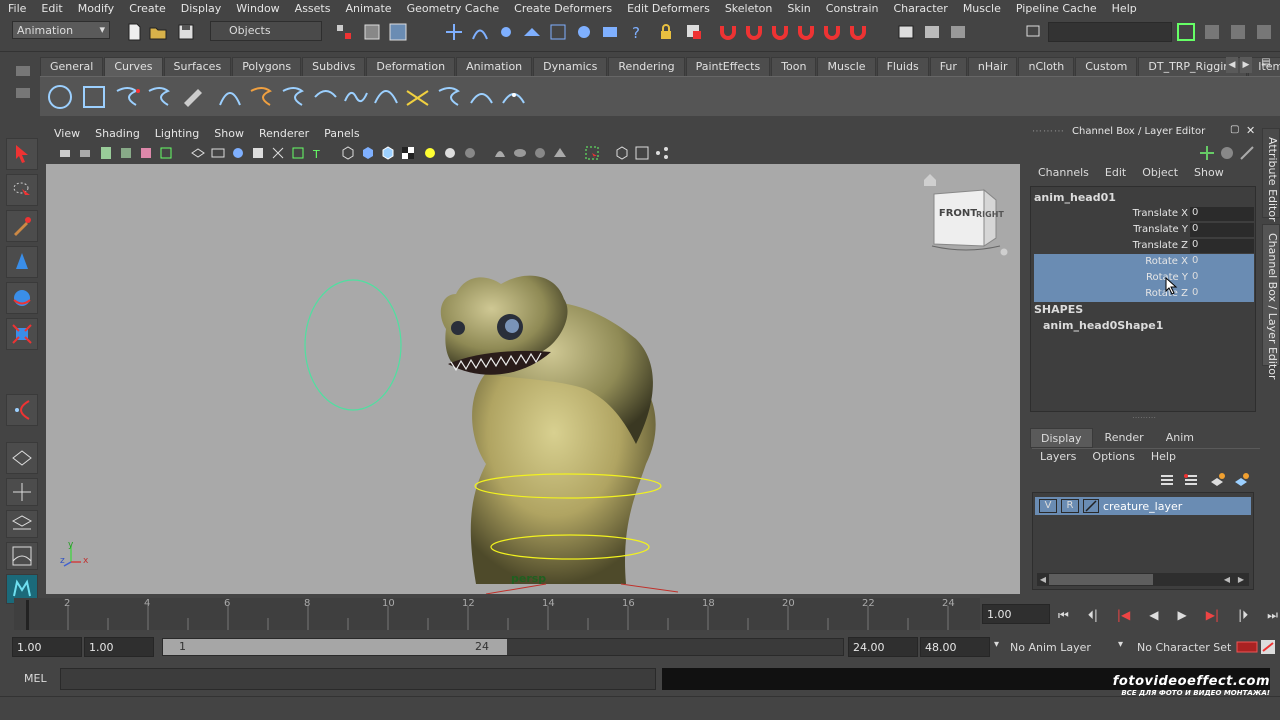 Image resolution: width=1280 pixels, height=720 pixels. What do you see at coordinates (1160, 174) in the screenshot?
I see `channel-box-menu-object: Object` at bounding box center [1160, 174].